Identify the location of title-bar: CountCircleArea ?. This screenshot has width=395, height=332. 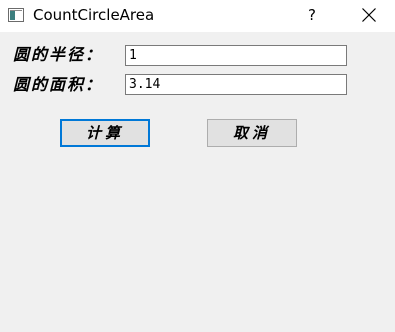
(197, 16).